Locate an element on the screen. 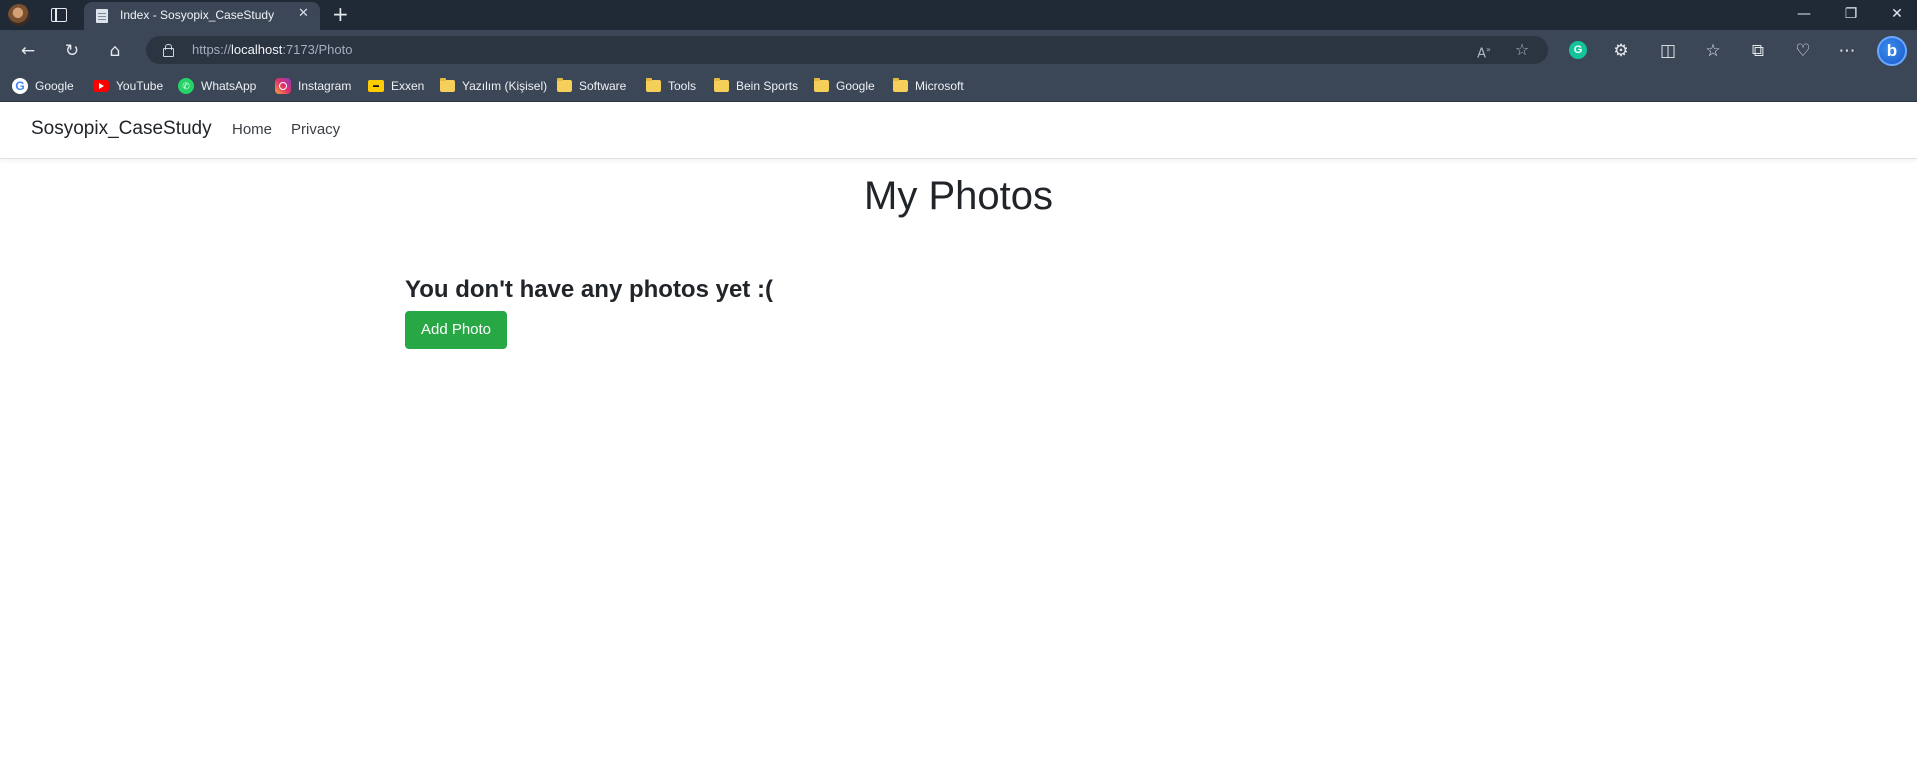 The width and height of the screenshot is (1917, 769). site-brand-link: Sosyopix_CaseStudy is located at coordinates (121, 129).